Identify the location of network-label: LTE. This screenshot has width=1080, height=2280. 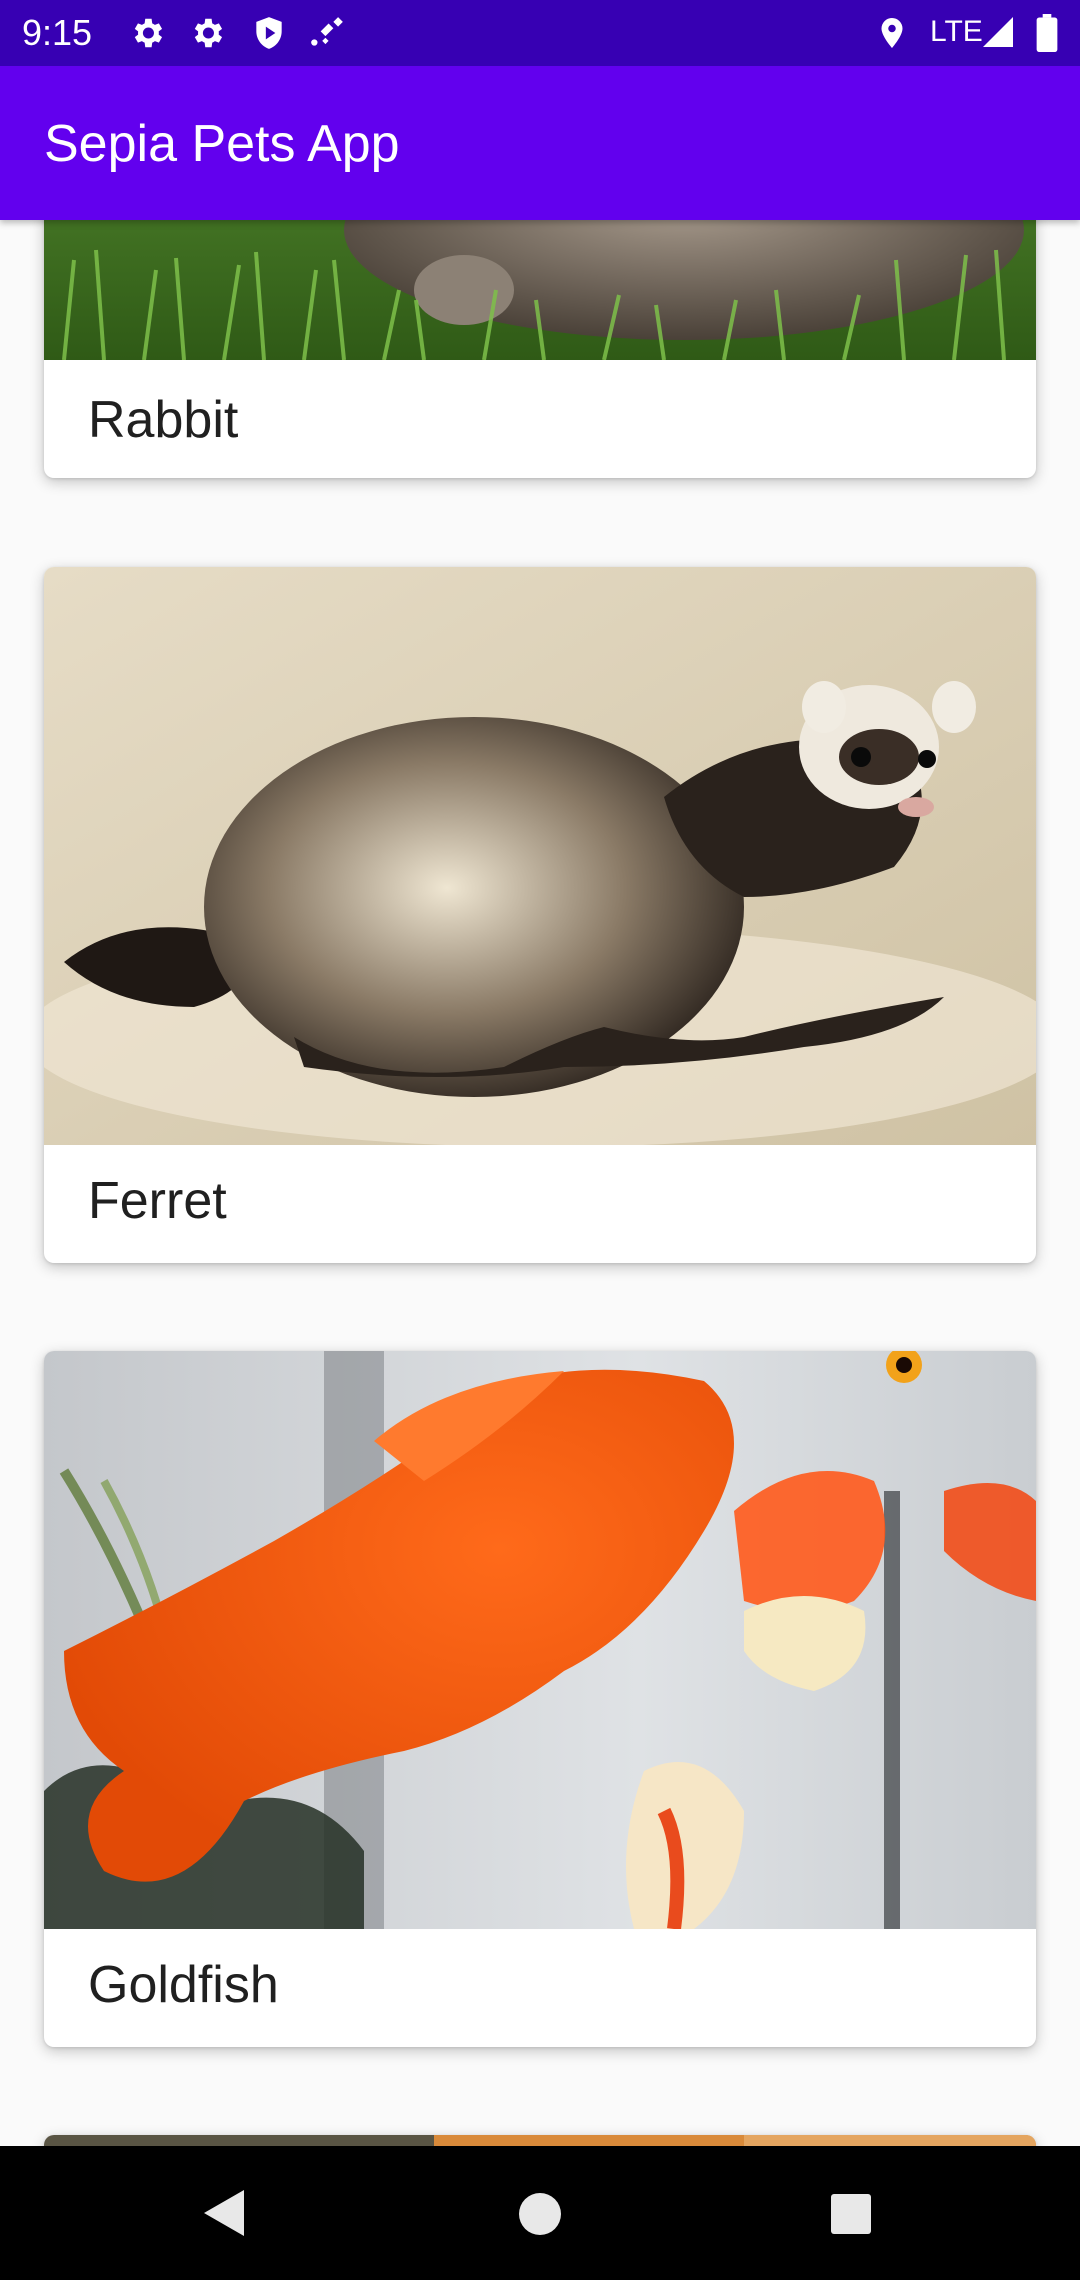
(956, 31).